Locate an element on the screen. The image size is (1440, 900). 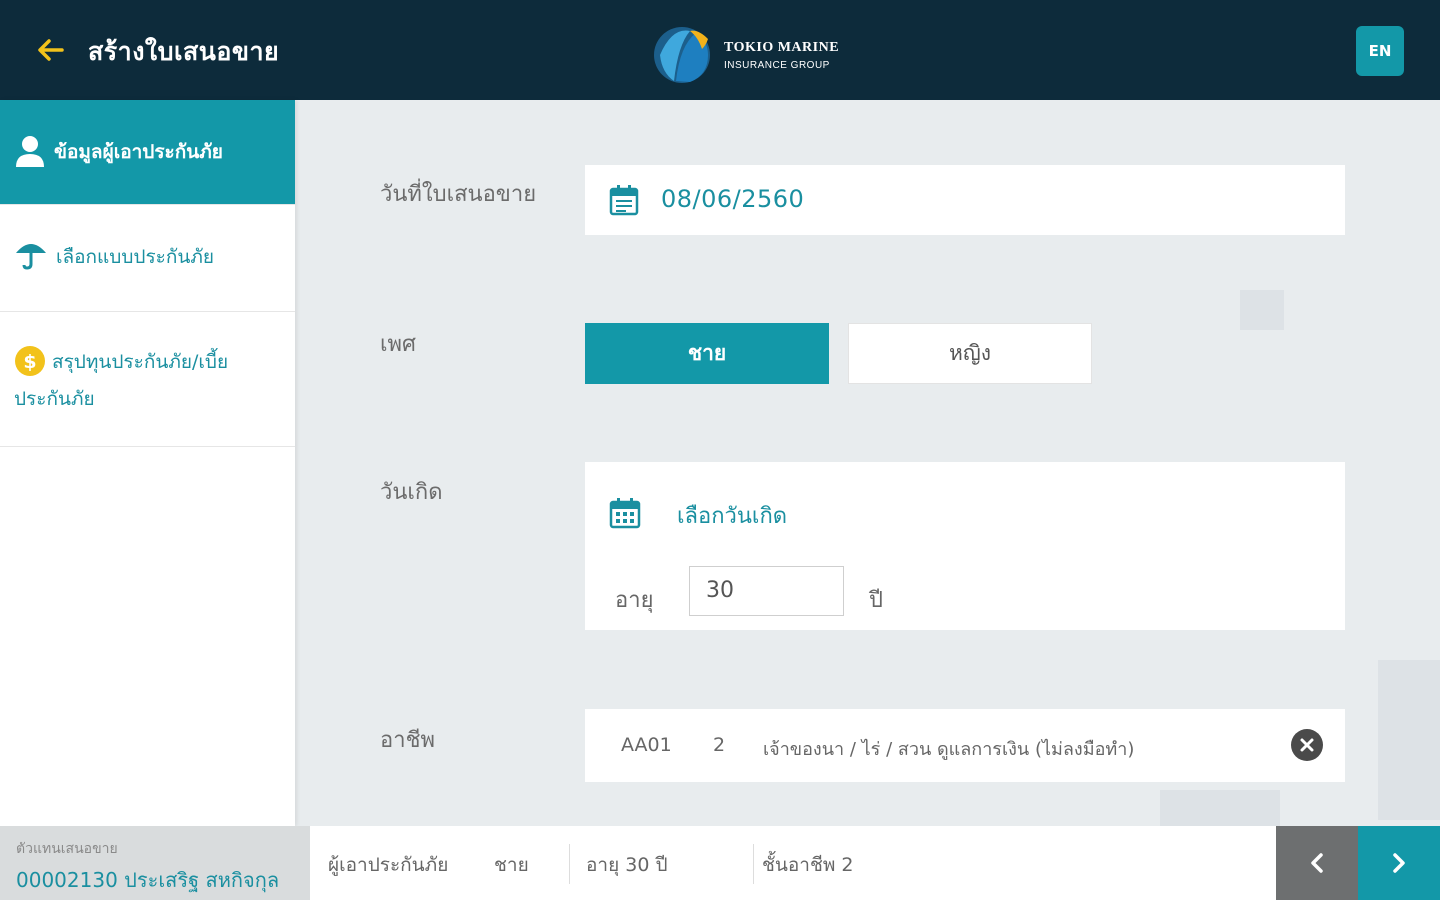
clear-occupation-icon is located at coordinates (1307, 745).